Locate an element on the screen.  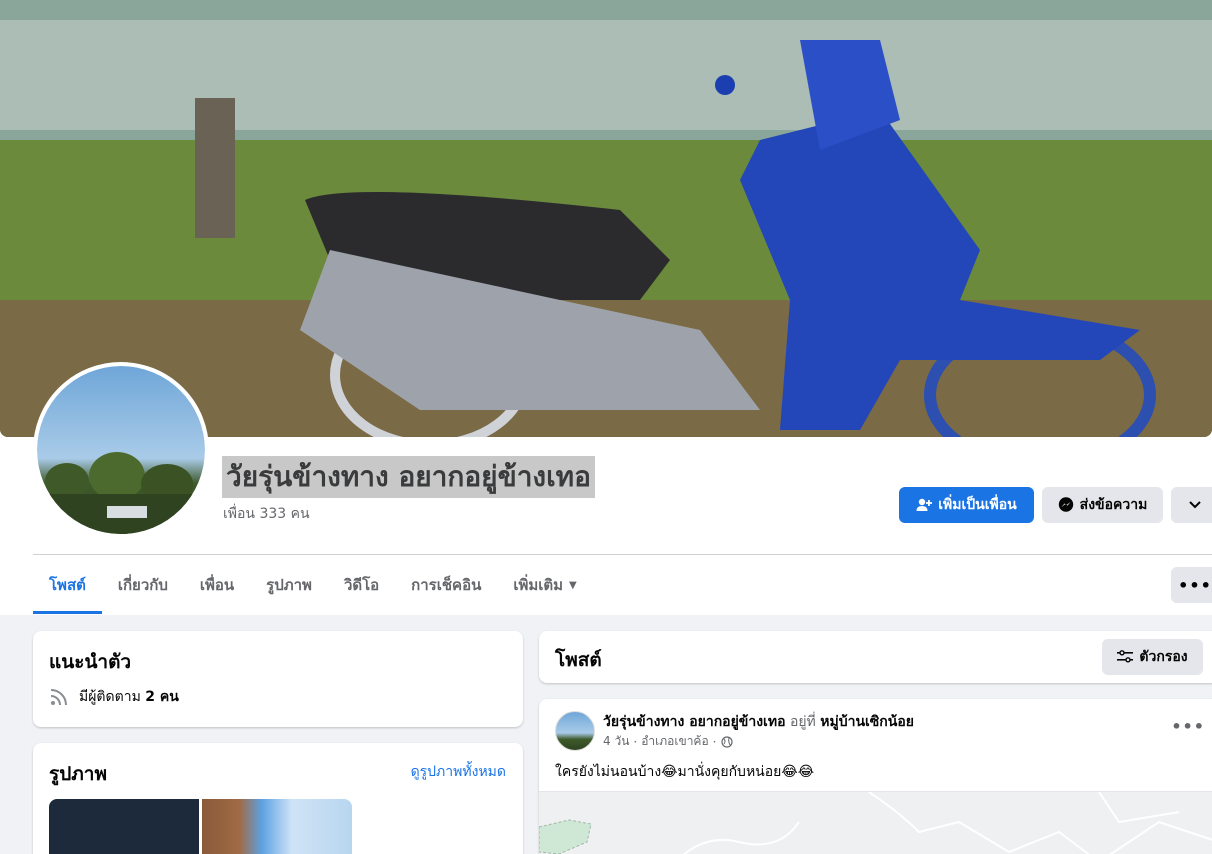
caret-down-icon: ▼ is located at coordinates (573, 585).